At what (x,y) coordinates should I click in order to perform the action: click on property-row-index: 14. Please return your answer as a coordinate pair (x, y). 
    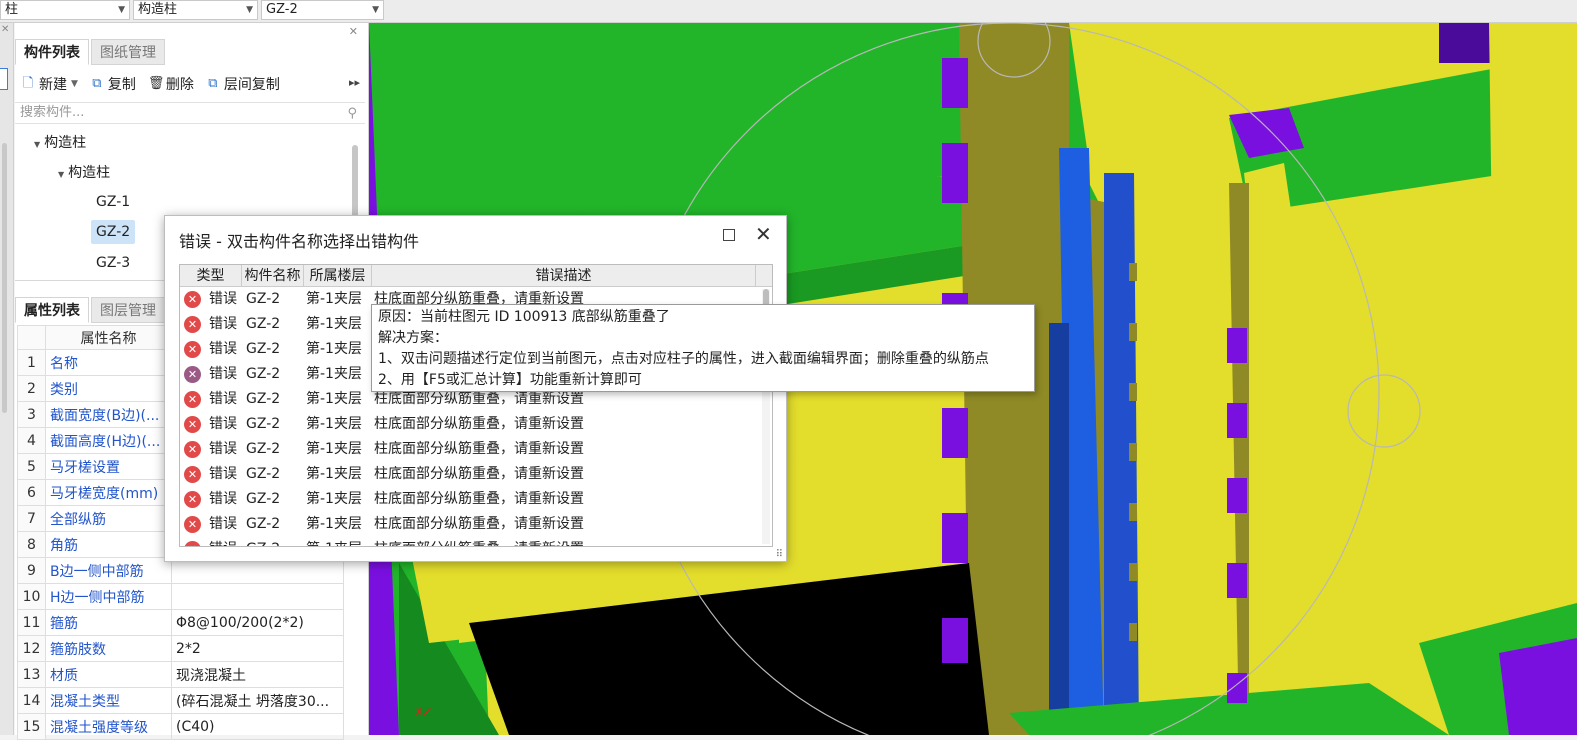
    Looking at the image, I should click on (31, 700).